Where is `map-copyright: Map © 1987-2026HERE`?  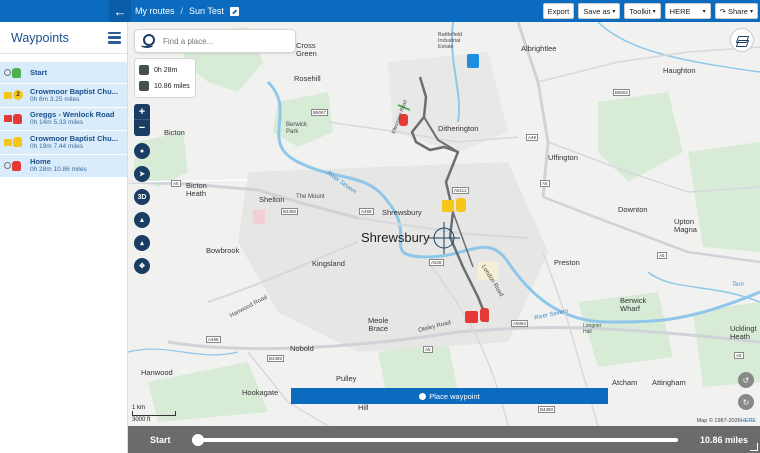
map-copyright: Map © 1987-2026HERE is located at coordinates (726, 421).